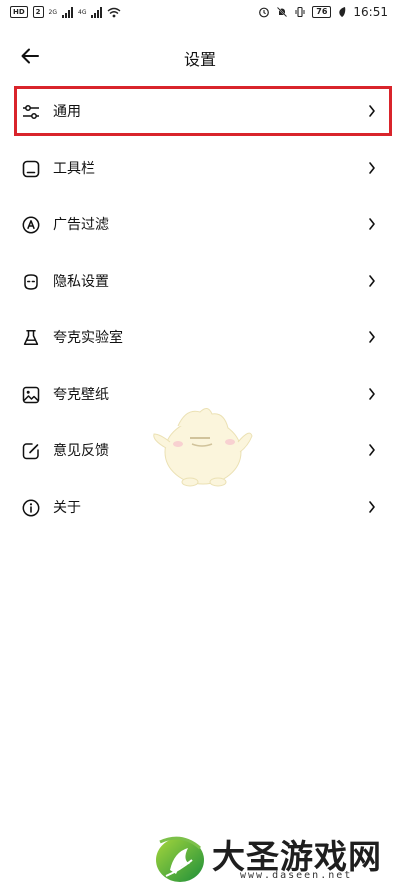  I want to click on mascot-watermark-image, so click(203, 447).